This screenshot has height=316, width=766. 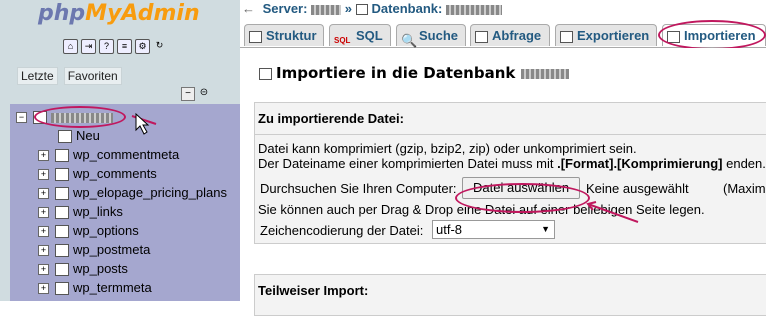 What do you see at coordinates (100, 268) in the screenshot?
I see `tree-item-label: wp_posts` at bounding box center [100, 268].